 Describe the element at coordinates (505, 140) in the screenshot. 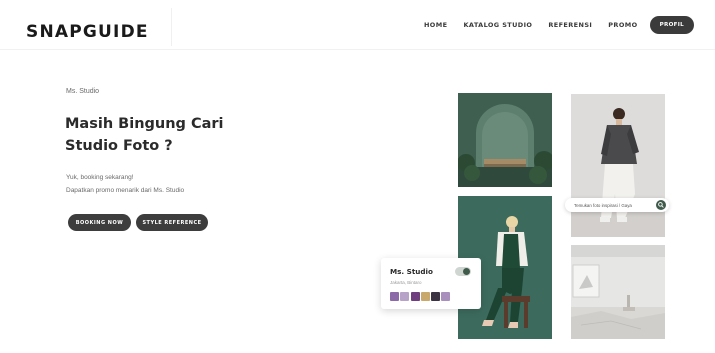

I see `studio-arch-photo` at that location.